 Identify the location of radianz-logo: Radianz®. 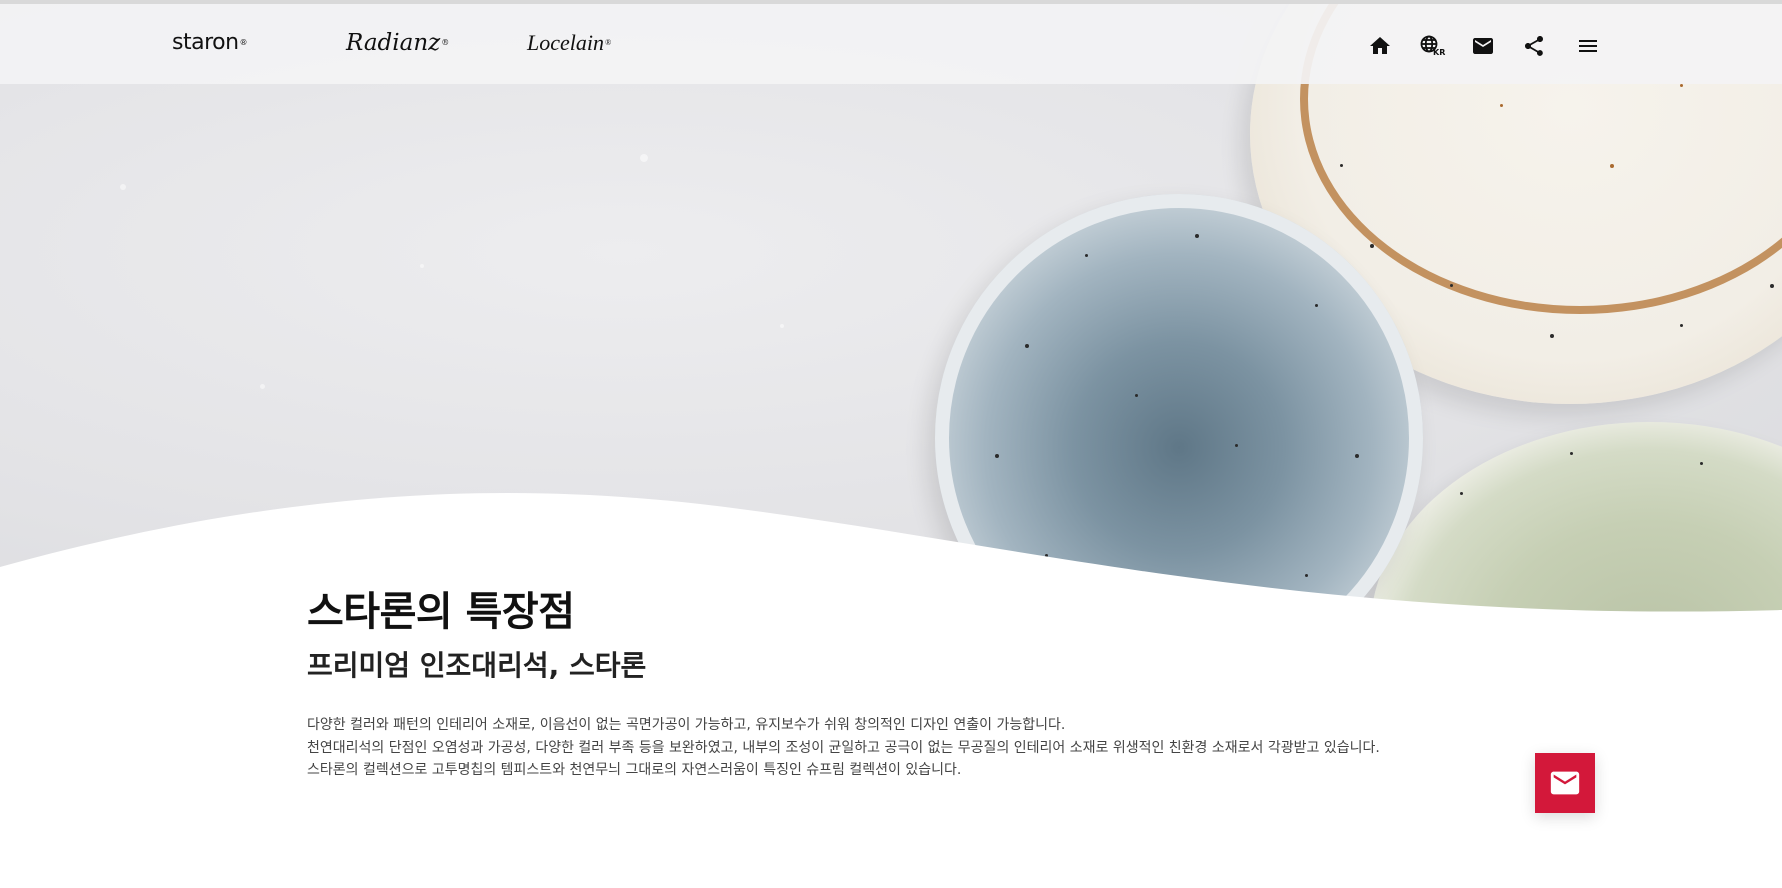
(397, 43).